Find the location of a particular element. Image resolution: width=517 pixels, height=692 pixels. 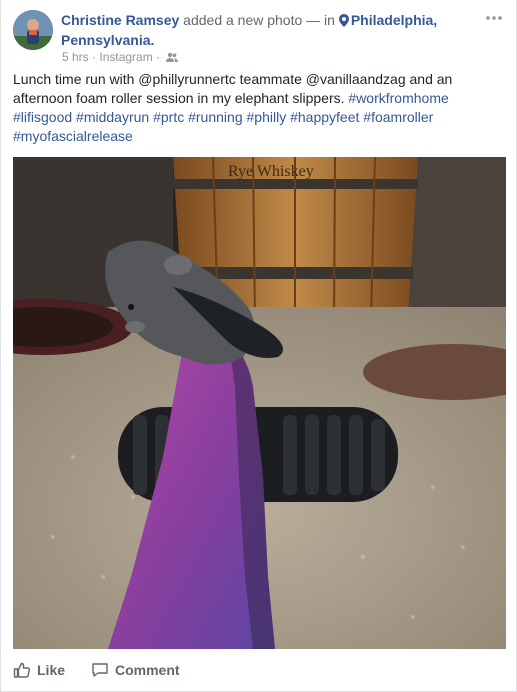

hashtag-link: #myofascialrelease is located at coordinates (73, 136).